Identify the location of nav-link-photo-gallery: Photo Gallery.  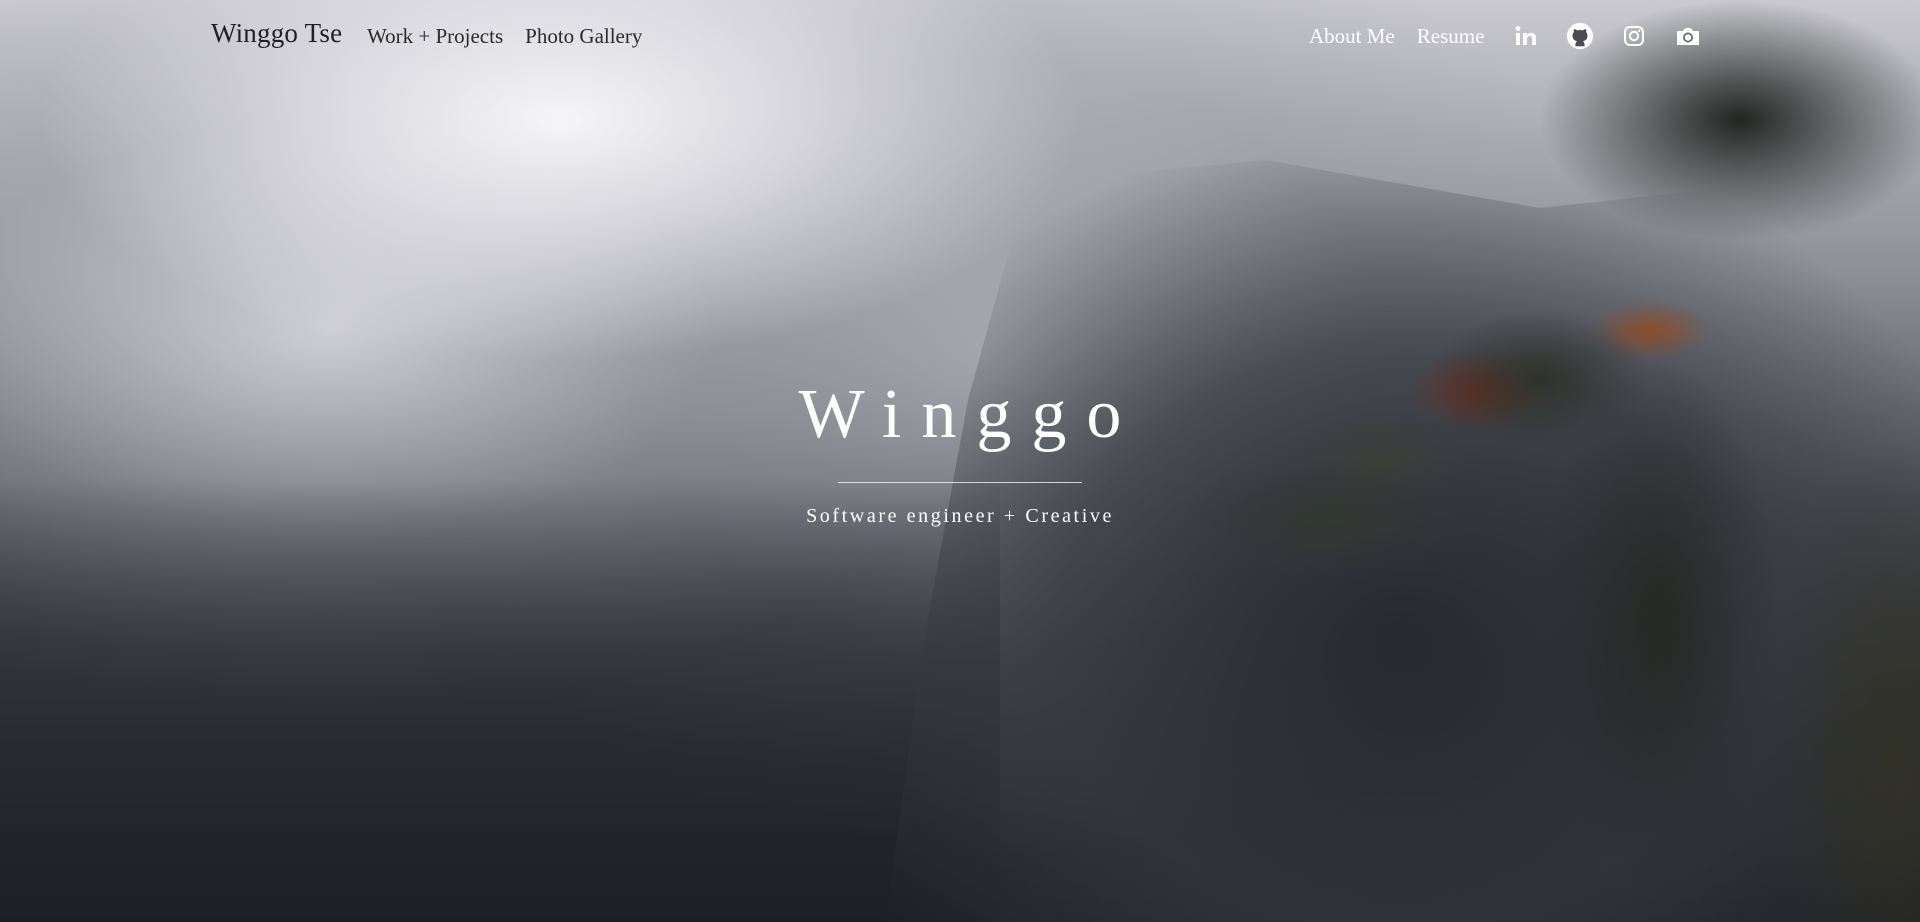
(583, 36).